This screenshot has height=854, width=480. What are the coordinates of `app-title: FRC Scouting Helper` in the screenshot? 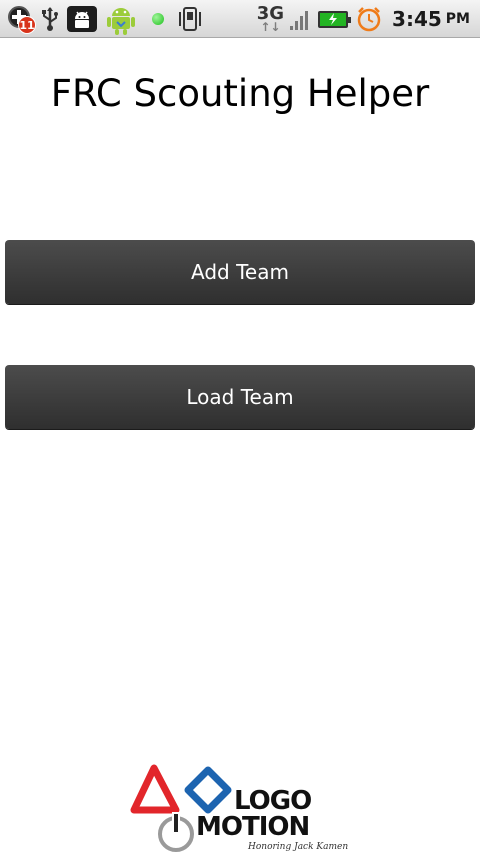 It's located at (240, 93).